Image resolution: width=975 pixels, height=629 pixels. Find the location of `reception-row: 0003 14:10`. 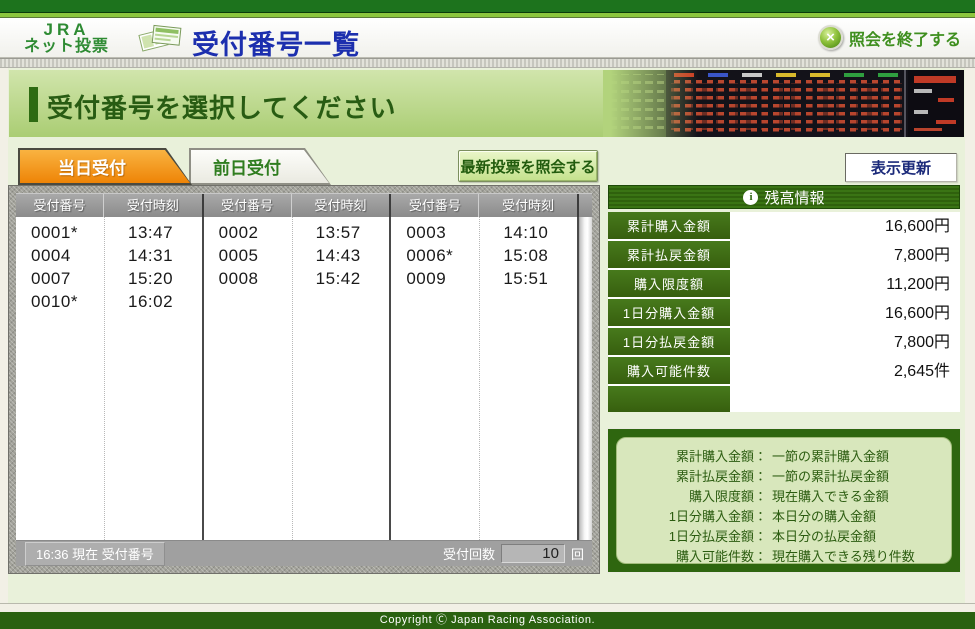

reception-row: 0003 14:10 is located at coordinates (484, 232).